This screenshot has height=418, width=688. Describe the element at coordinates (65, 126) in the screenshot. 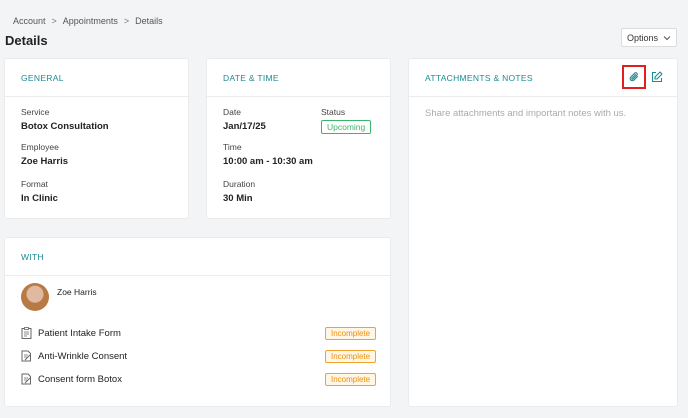

I see `service-value: Botox Consultation` at that location.